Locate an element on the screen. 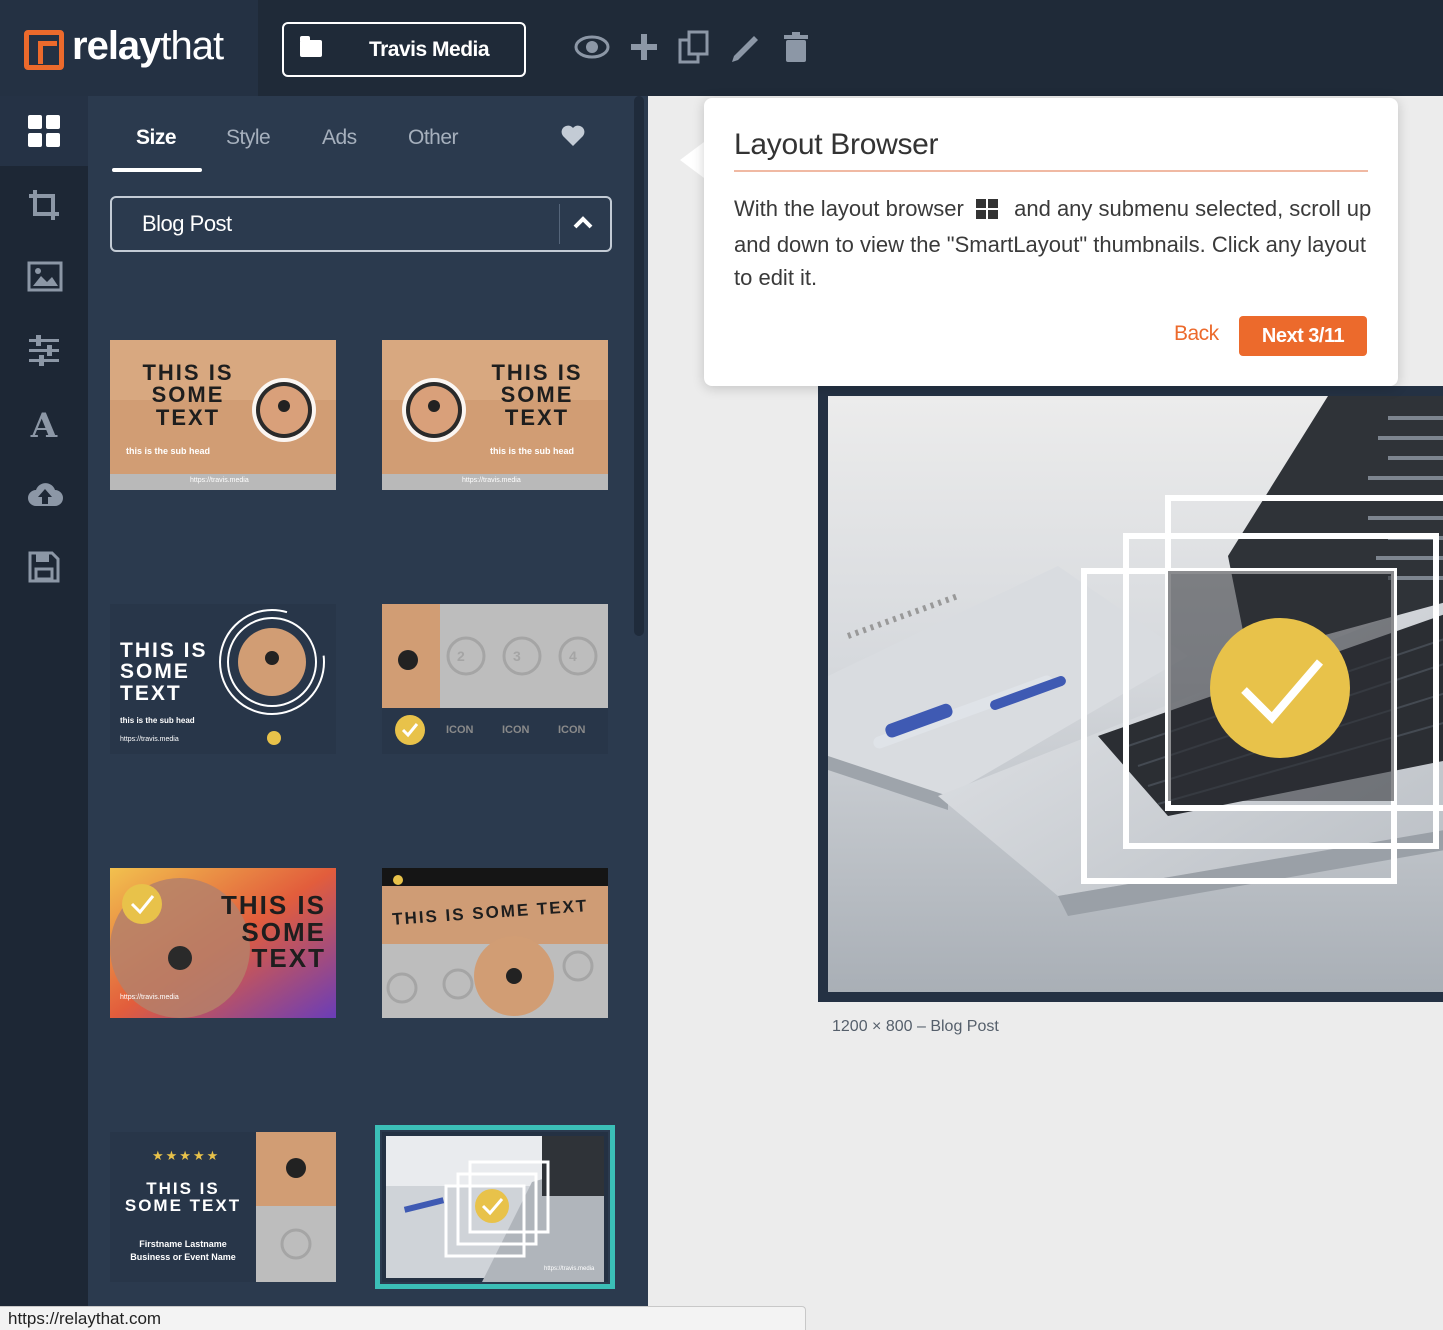  save-icon is located at coordinates (44, 567).